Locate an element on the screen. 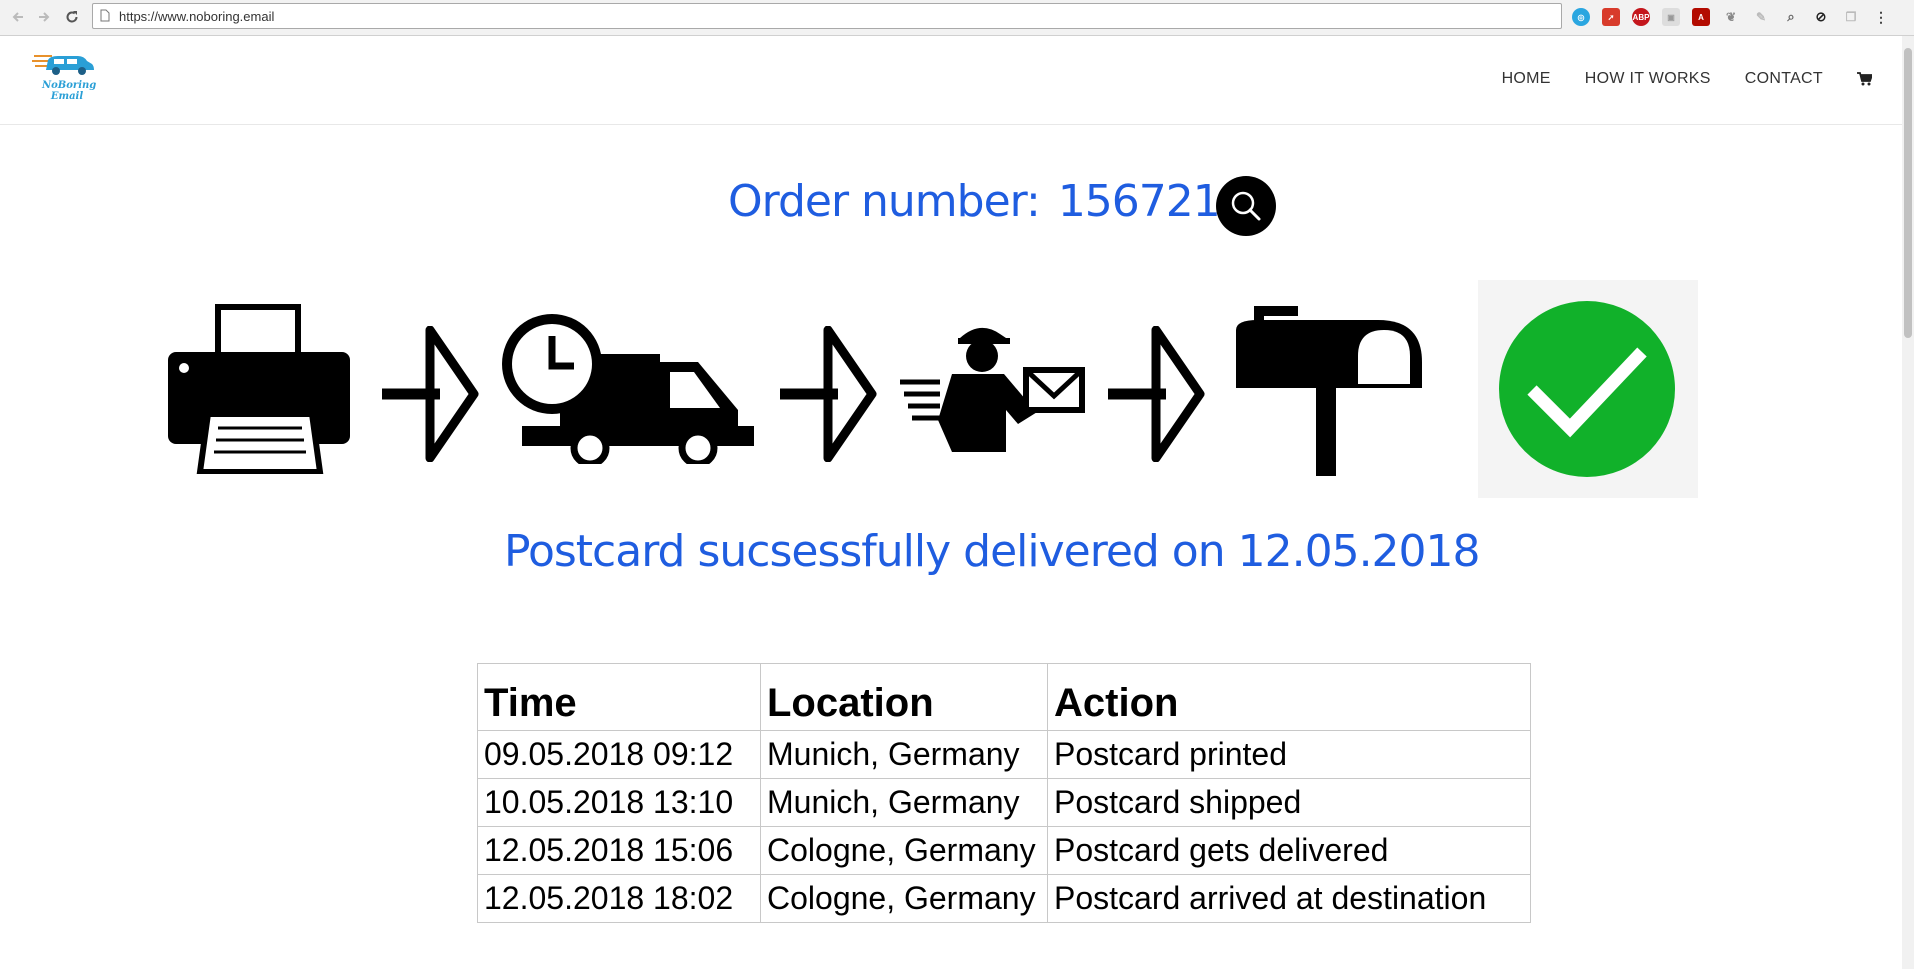 This screenshot has height=969, width=1914. page-icon is located at coordinates (105, 15).